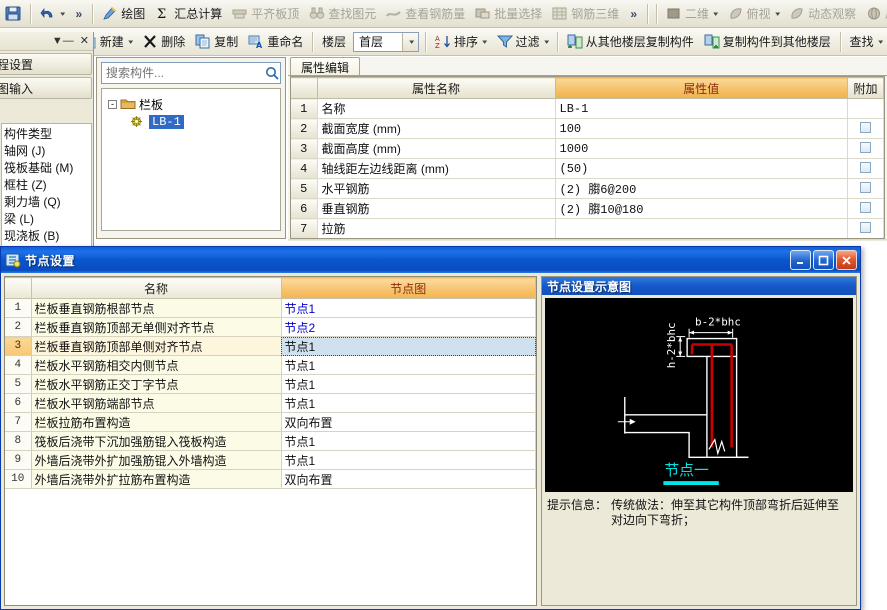  Describe the element at coordinates (754, 14) in the screenshot. I see `top-view-button: 俯视 ▾` at that location.